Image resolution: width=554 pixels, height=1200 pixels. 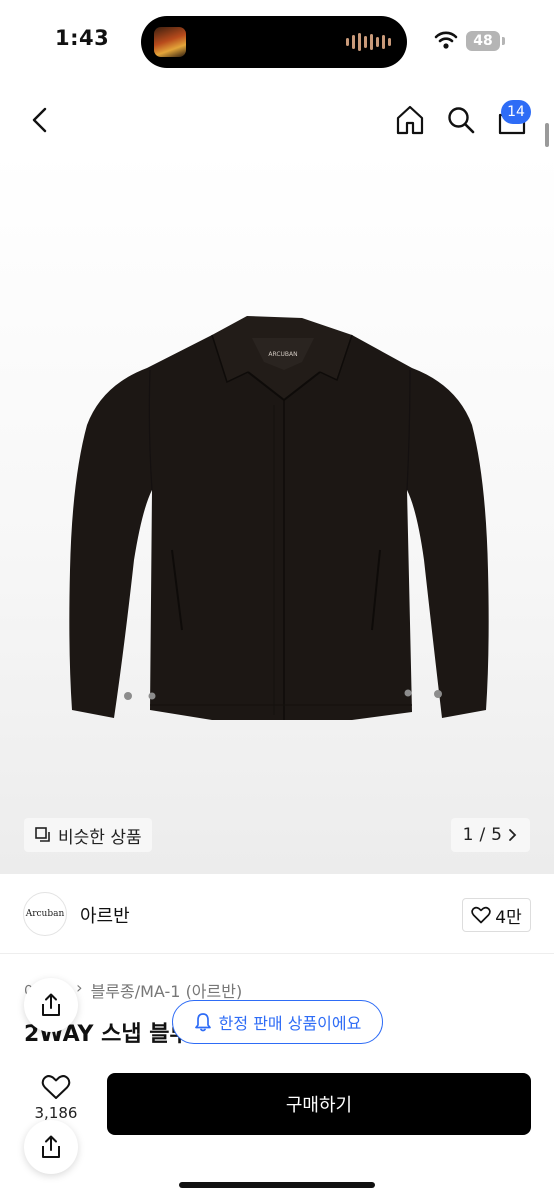 I want to click on buy-button: 구매하기, so click(x=319, y=1104).